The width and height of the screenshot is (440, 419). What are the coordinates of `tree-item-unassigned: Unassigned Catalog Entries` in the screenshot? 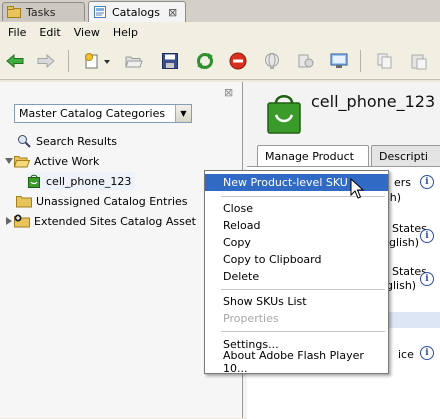 It's located at (102, 201).